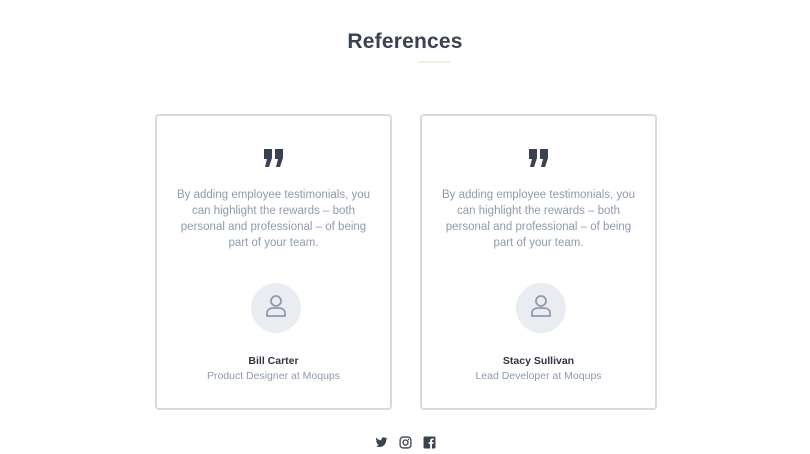 The width and height of the screenshot is (810, 454). I want to click on twitter-icon, so click(381, 442).